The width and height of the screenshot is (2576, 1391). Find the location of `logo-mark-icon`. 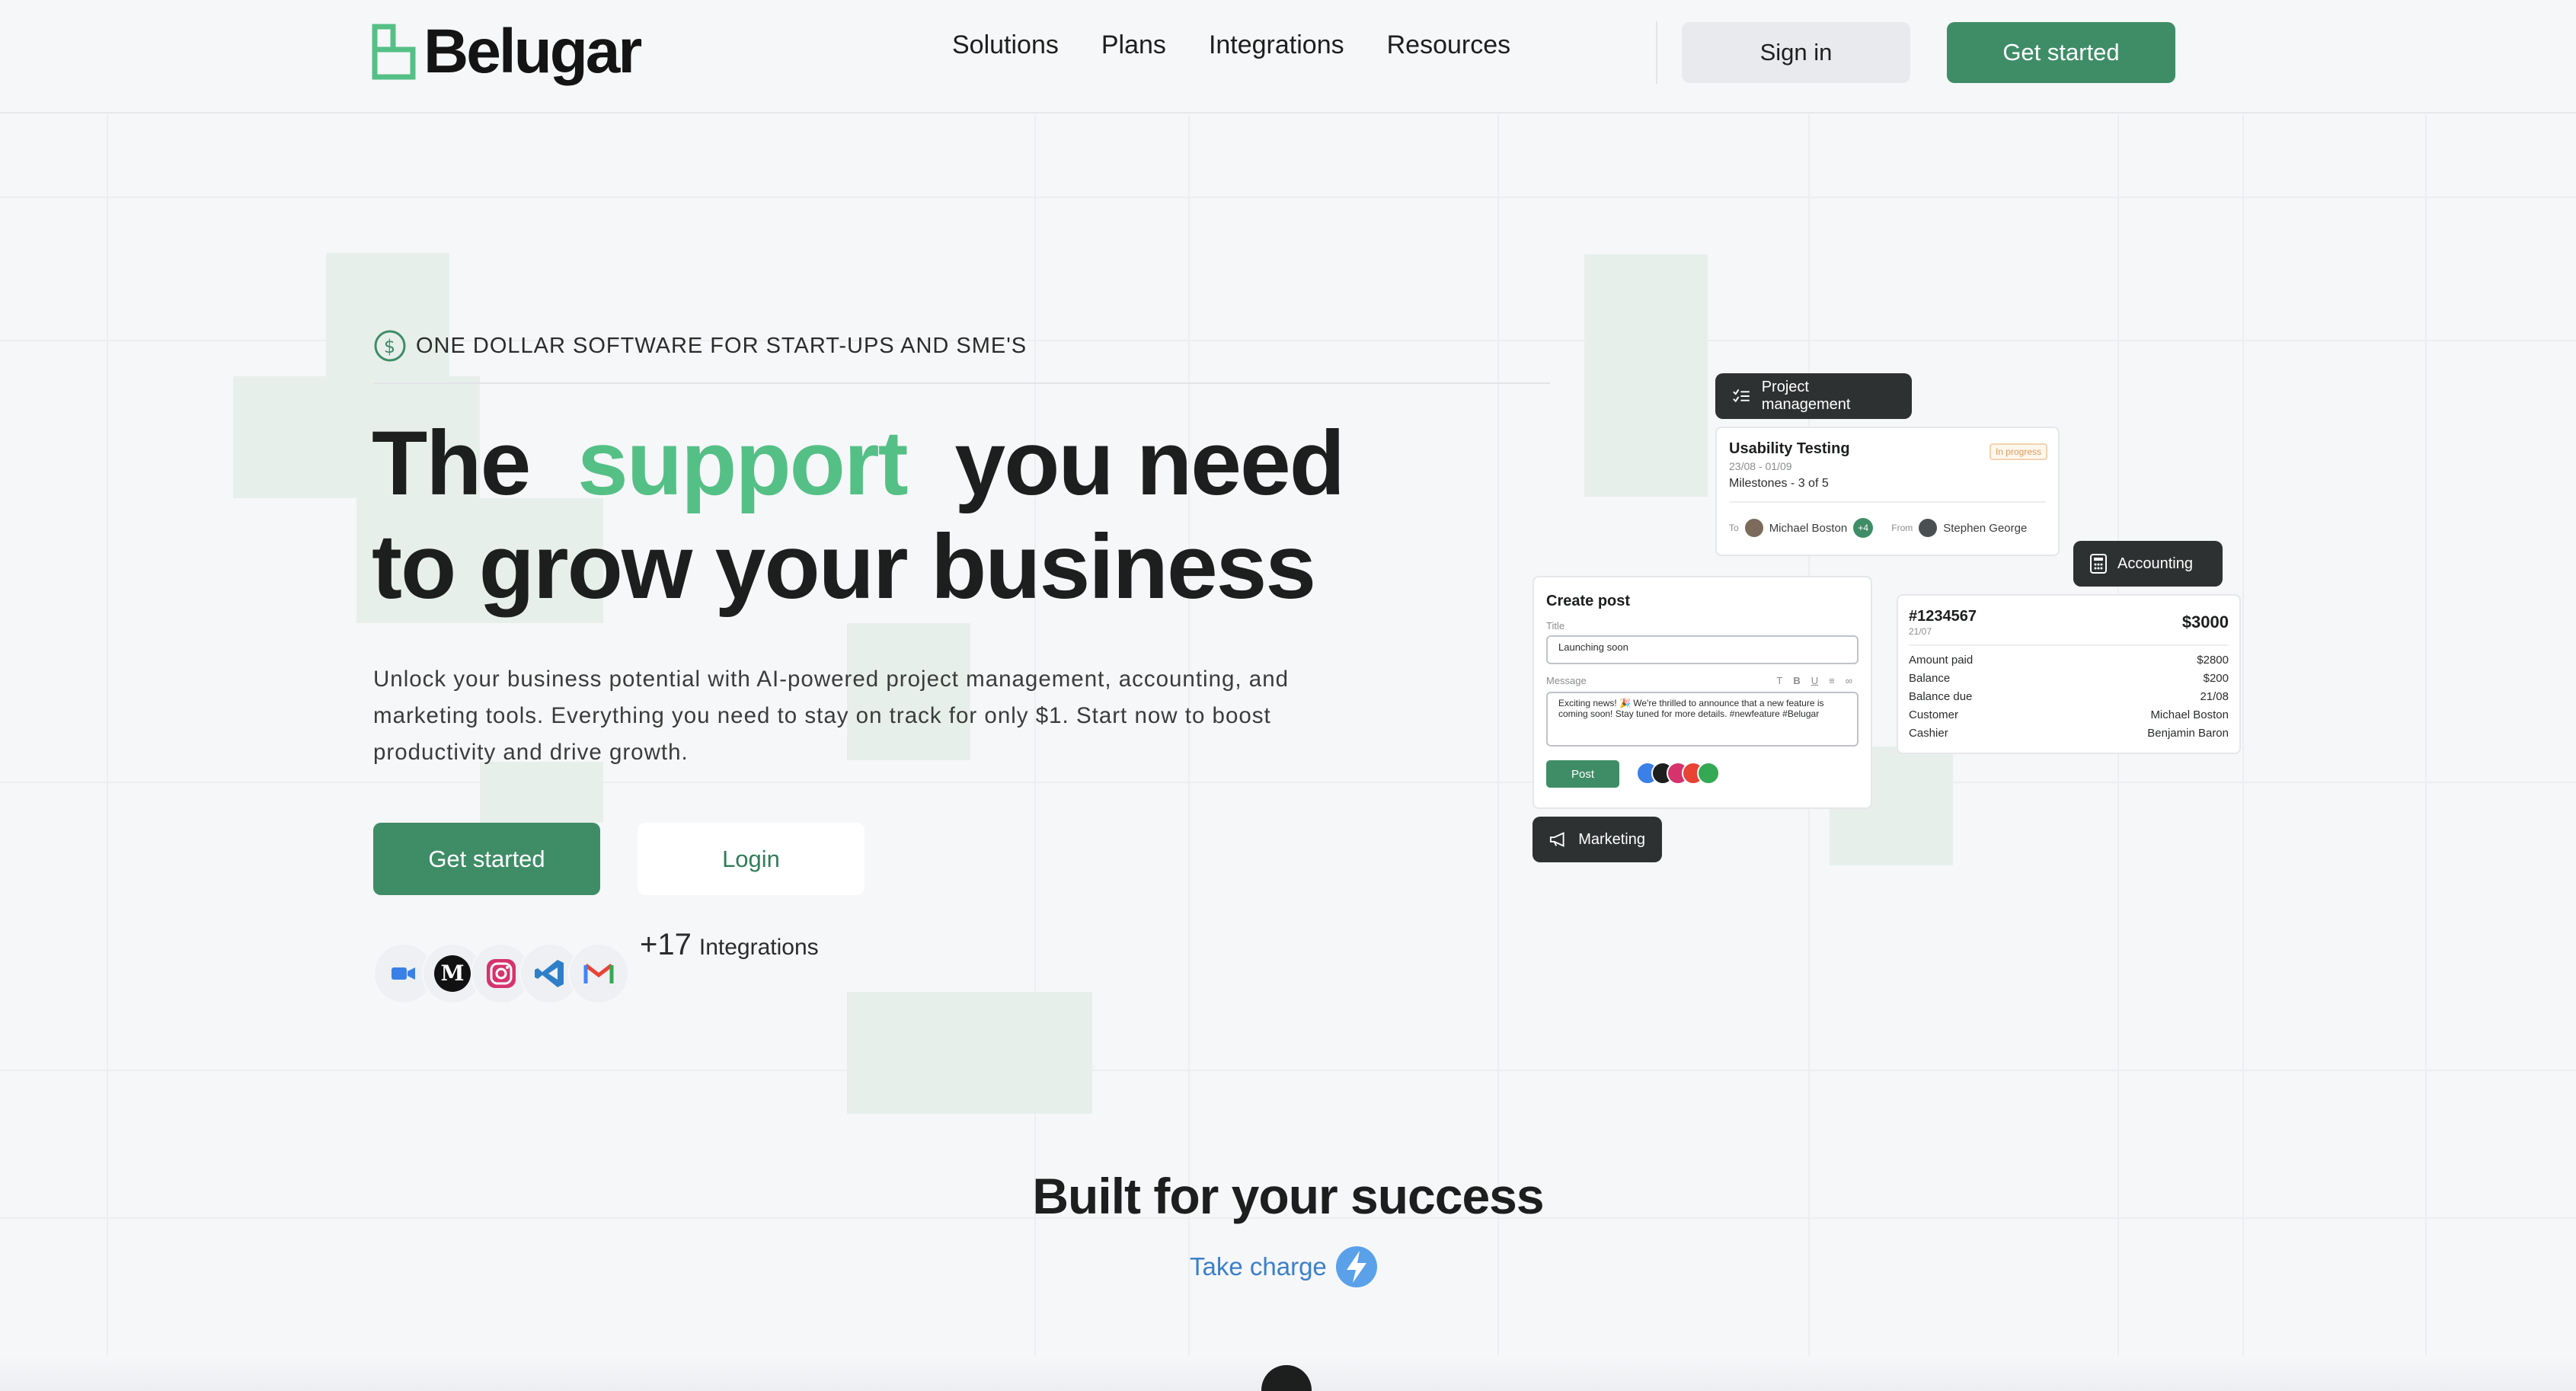

logo-mark-icon is located at coordinates (394, 52).